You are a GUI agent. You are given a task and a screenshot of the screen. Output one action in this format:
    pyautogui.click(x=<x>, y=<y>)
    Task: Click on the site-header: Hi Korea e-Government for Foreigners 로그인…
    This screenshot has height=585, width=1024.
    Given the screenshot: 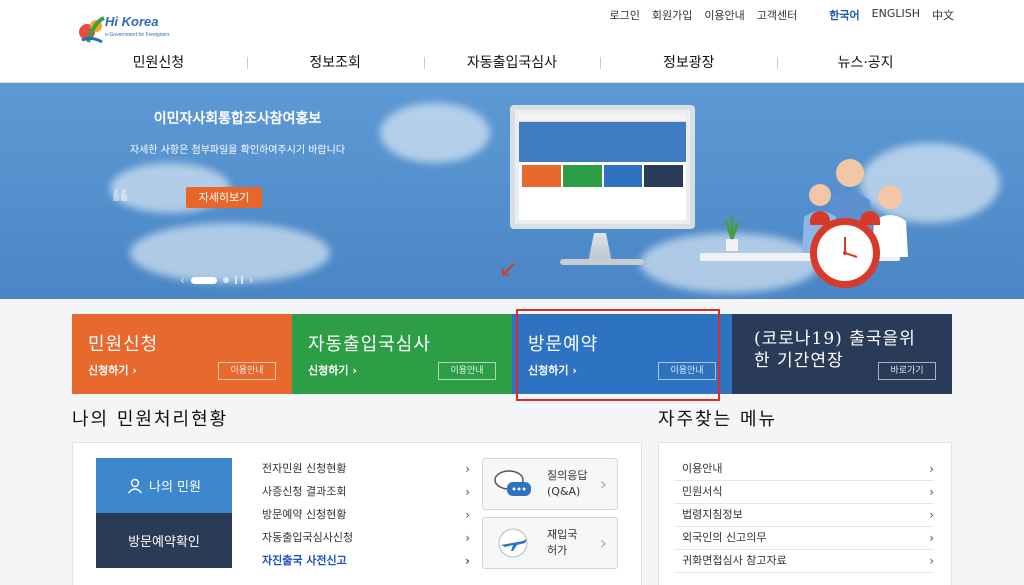 What is the action you would take?
    pyautogui.click(x=512, y=41)
    